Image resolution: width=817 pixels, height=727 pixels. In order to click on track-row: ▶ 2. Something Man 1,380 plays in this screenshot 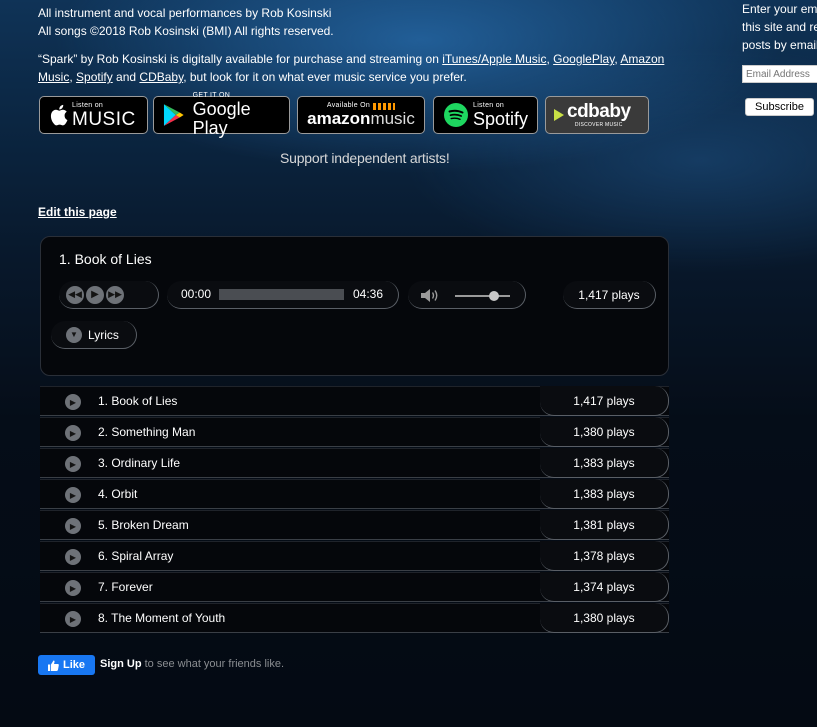, I will do `click(354, 432)`.